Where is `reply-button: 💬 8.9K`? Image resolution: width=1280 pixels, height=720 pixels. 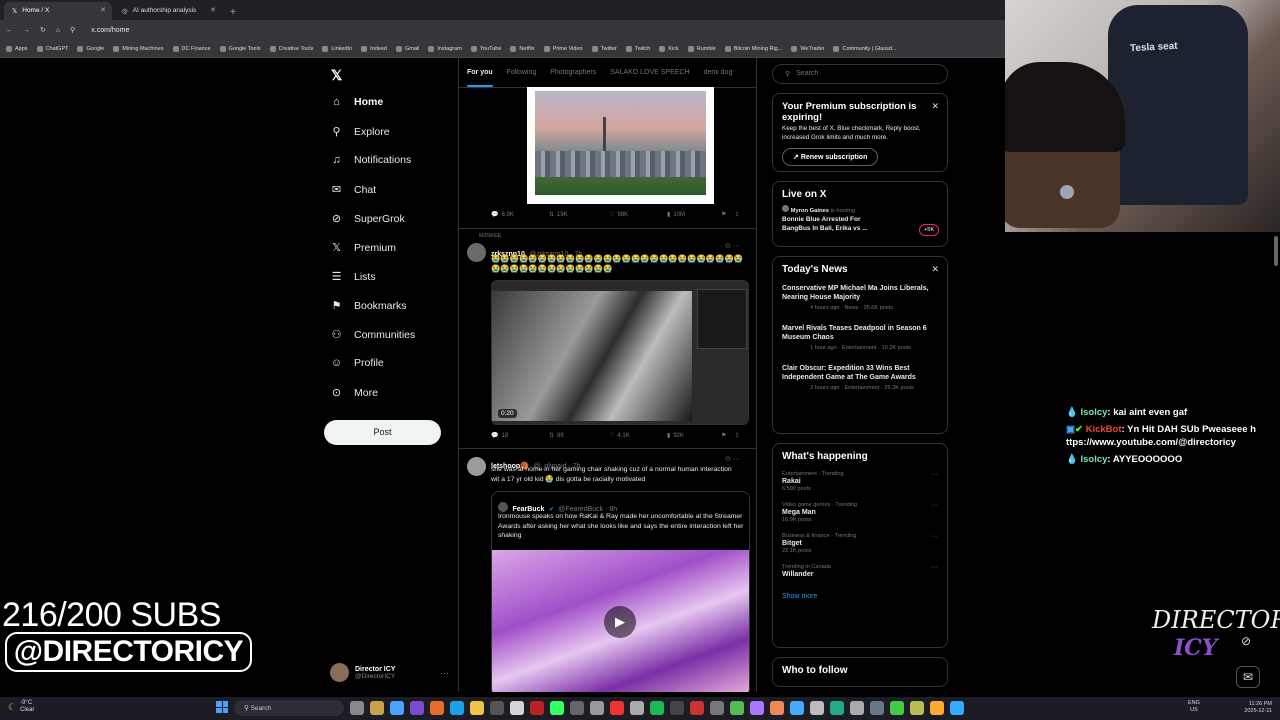
reply-button: 💬 8.9K is located at coordinates (520, 215).